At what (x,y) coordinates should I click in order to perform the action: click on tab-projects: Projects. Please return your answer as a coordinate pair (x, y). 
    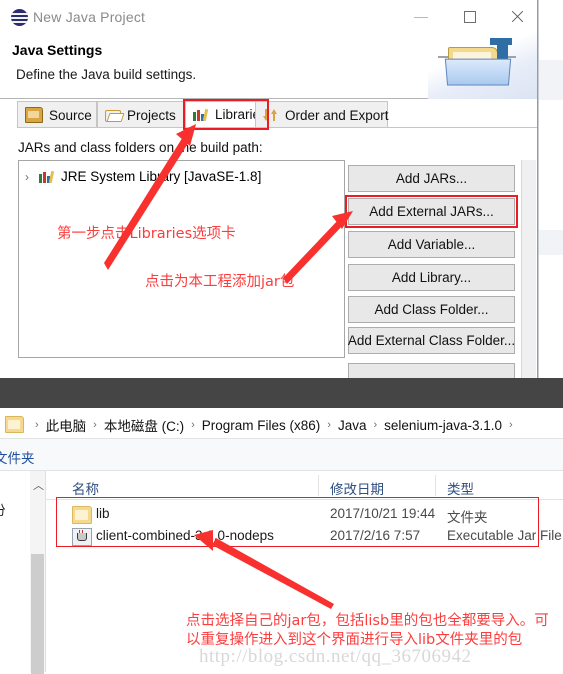
    Looking at the image, I should click on (141, 114).